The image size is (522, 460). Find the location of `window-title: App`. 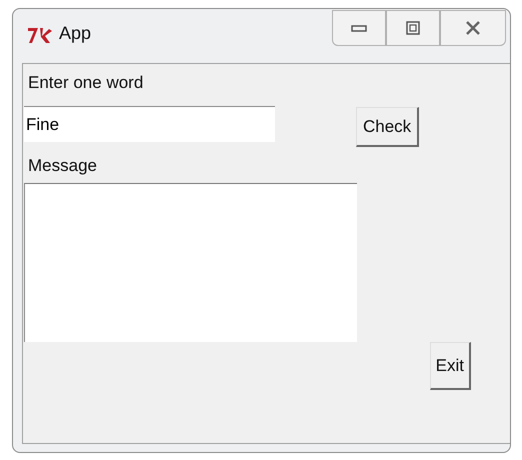

window-title: App is located at coordinates (75, 33).